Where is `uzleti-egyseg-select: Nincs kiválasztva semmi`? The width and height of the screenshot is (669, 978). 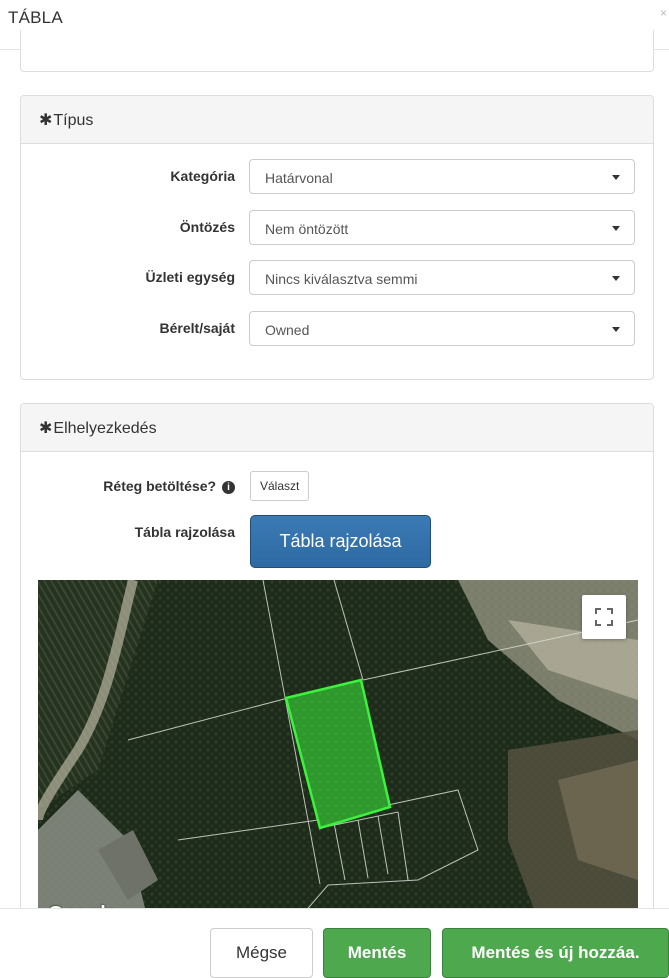 uzleti-egyseg-select: Nincs kiválasztva semmi is located at coordinates (442, 277).